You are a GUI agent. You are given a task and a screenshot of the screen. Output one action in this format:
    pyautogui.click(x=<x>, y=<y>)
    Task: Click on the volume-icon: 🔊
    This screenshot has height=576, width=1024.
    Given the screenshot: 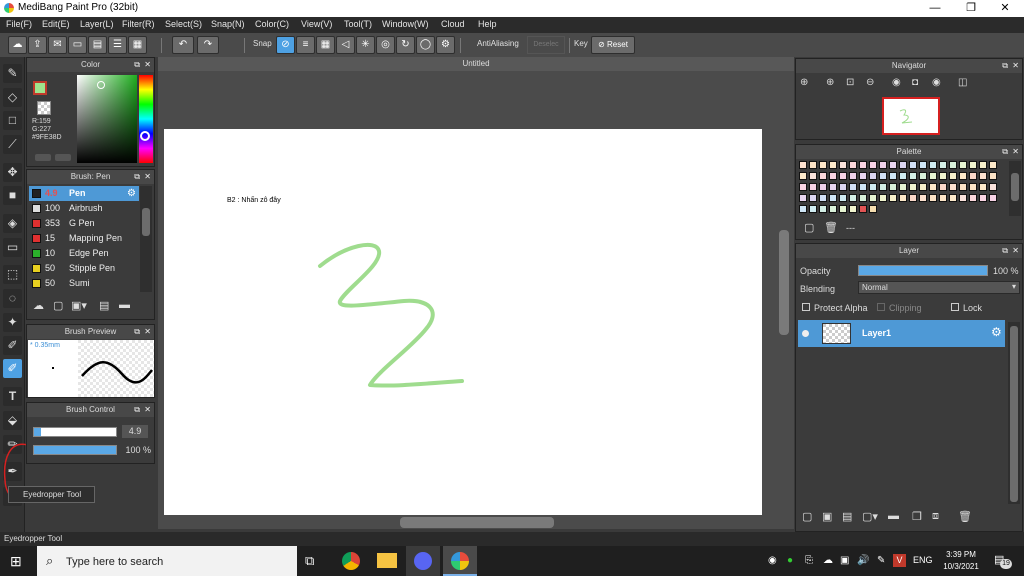 What is the action you would take?
    pyautogui.click(x=863, y=560)
    